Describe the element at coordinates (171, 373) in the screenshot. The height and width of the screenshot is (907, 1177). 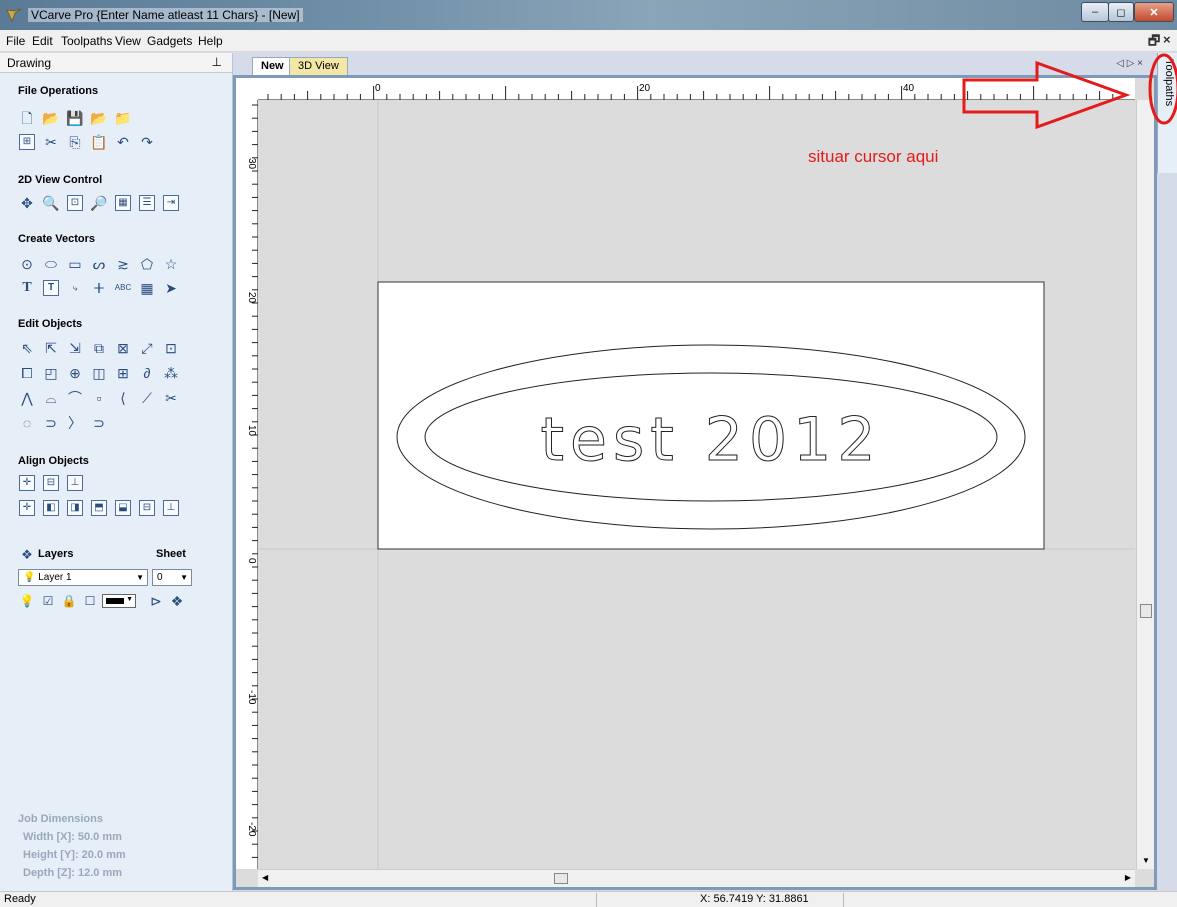
I see `nest-icon: ⁂` at that location.